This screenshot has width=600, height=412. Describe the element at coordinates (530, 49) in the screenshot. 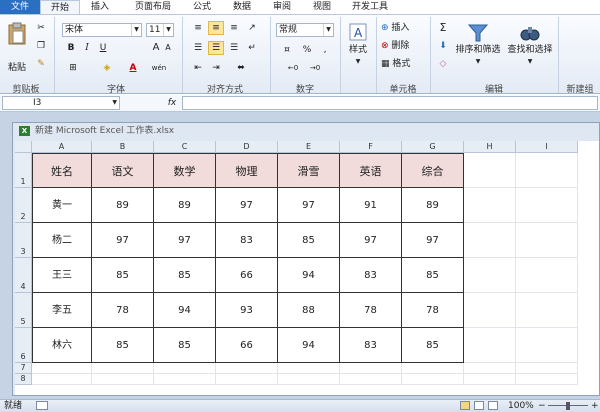

I see `find-select-button: 查找和选择 ▼` at that location.